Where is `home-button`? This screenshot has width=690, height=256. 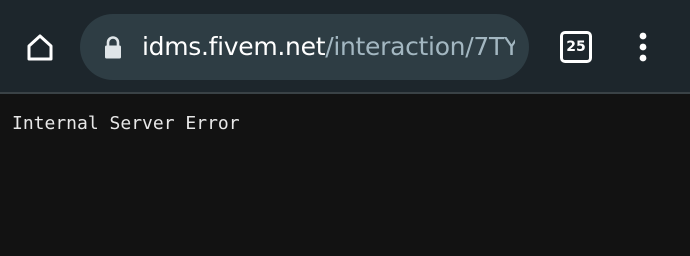 home-button is located at coordinates (40, 47).